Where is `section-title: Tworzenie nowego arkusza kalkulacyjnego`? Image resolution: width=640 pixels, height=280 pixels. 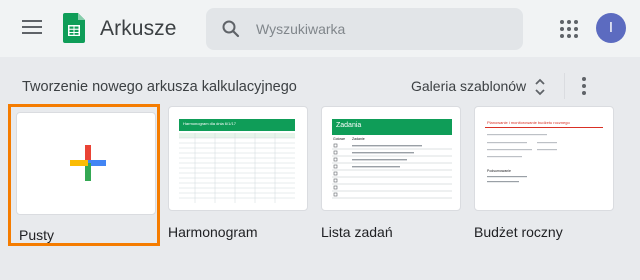
section-title: Tworzenie nowego arkusza kalkulacyjnego is located at coordinates (159, 87).